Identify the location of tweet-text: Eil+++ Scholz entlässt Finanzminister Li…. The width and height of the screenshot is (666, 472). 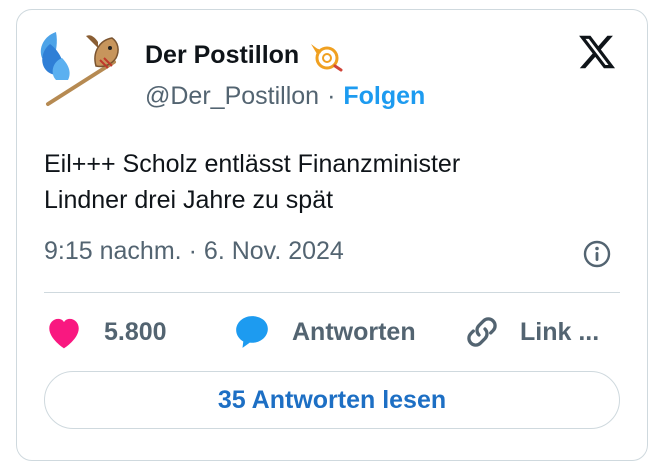
(324, 182).